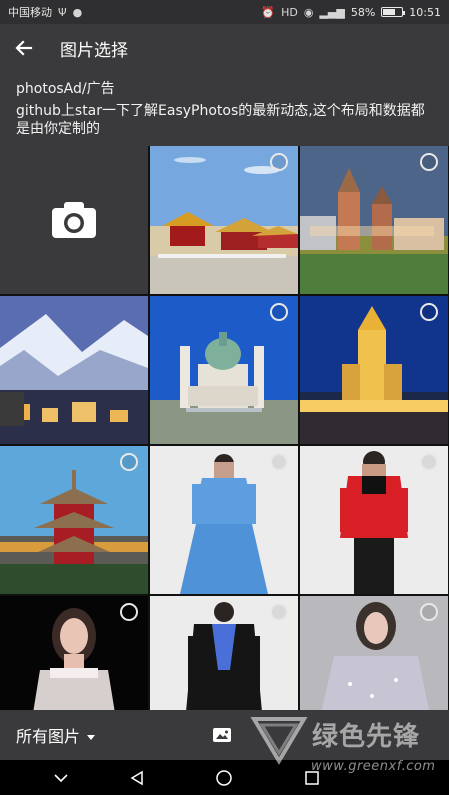 The image size is (449, 795). I want to click on battery-level, so click(389, 12).